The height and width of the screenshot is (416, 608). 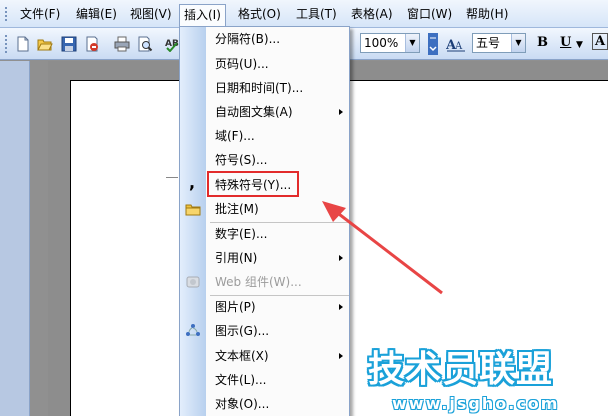 What do you see at coordinates (461, 369) in the screenshot?
I see `watermark-title: 技术员联盟` at bounding box center [461, 369].